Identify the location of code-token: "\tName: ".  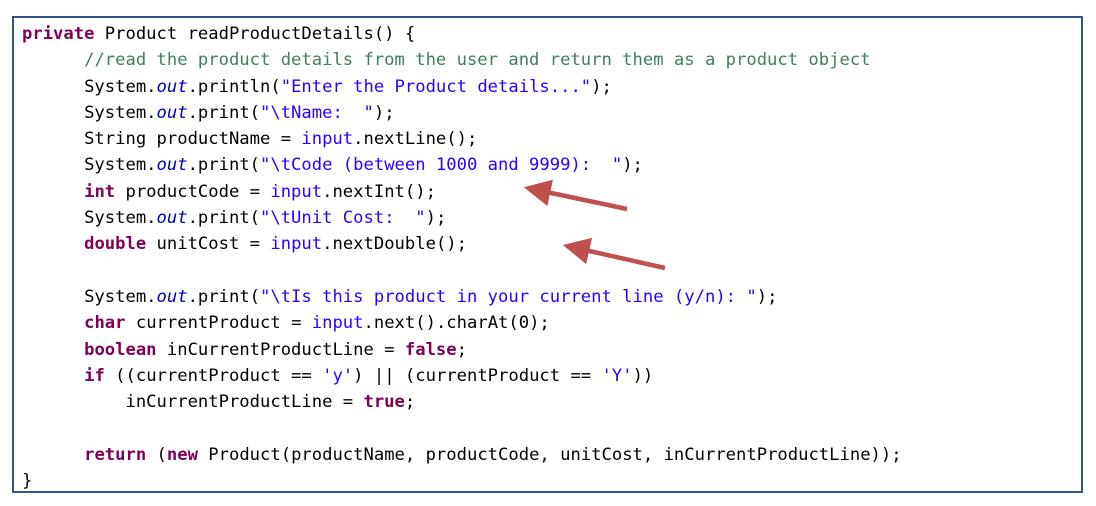
(317, 112).